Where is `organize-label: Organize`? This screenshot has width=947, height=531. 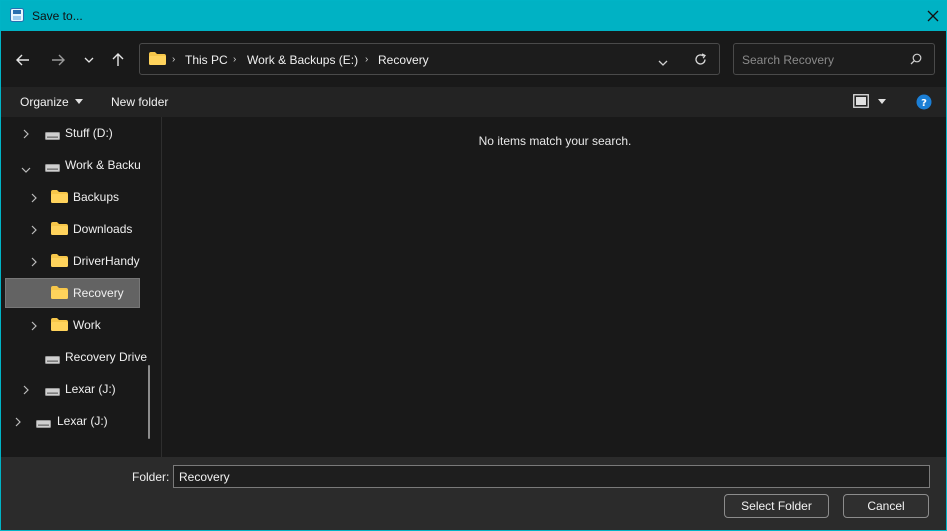 organize-label: Organize is located at coordinates (44, 102).